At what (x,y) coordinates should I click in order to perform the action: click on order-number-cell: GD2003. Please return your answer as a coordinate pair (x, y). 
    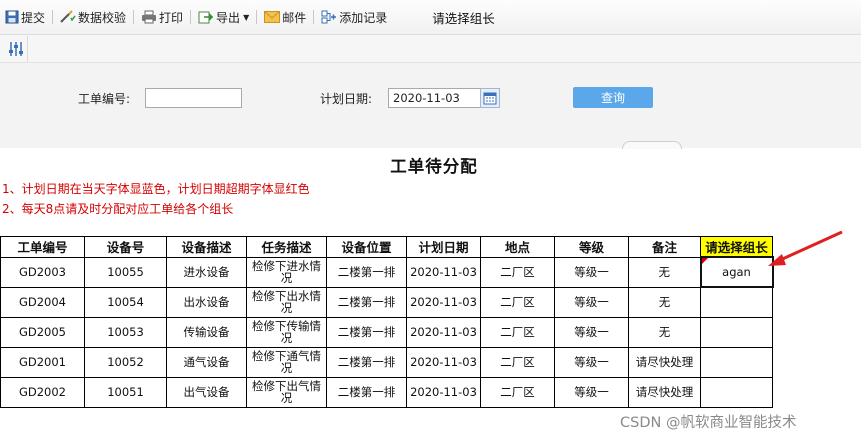
    Looking at the image, I should click on (42, 272).